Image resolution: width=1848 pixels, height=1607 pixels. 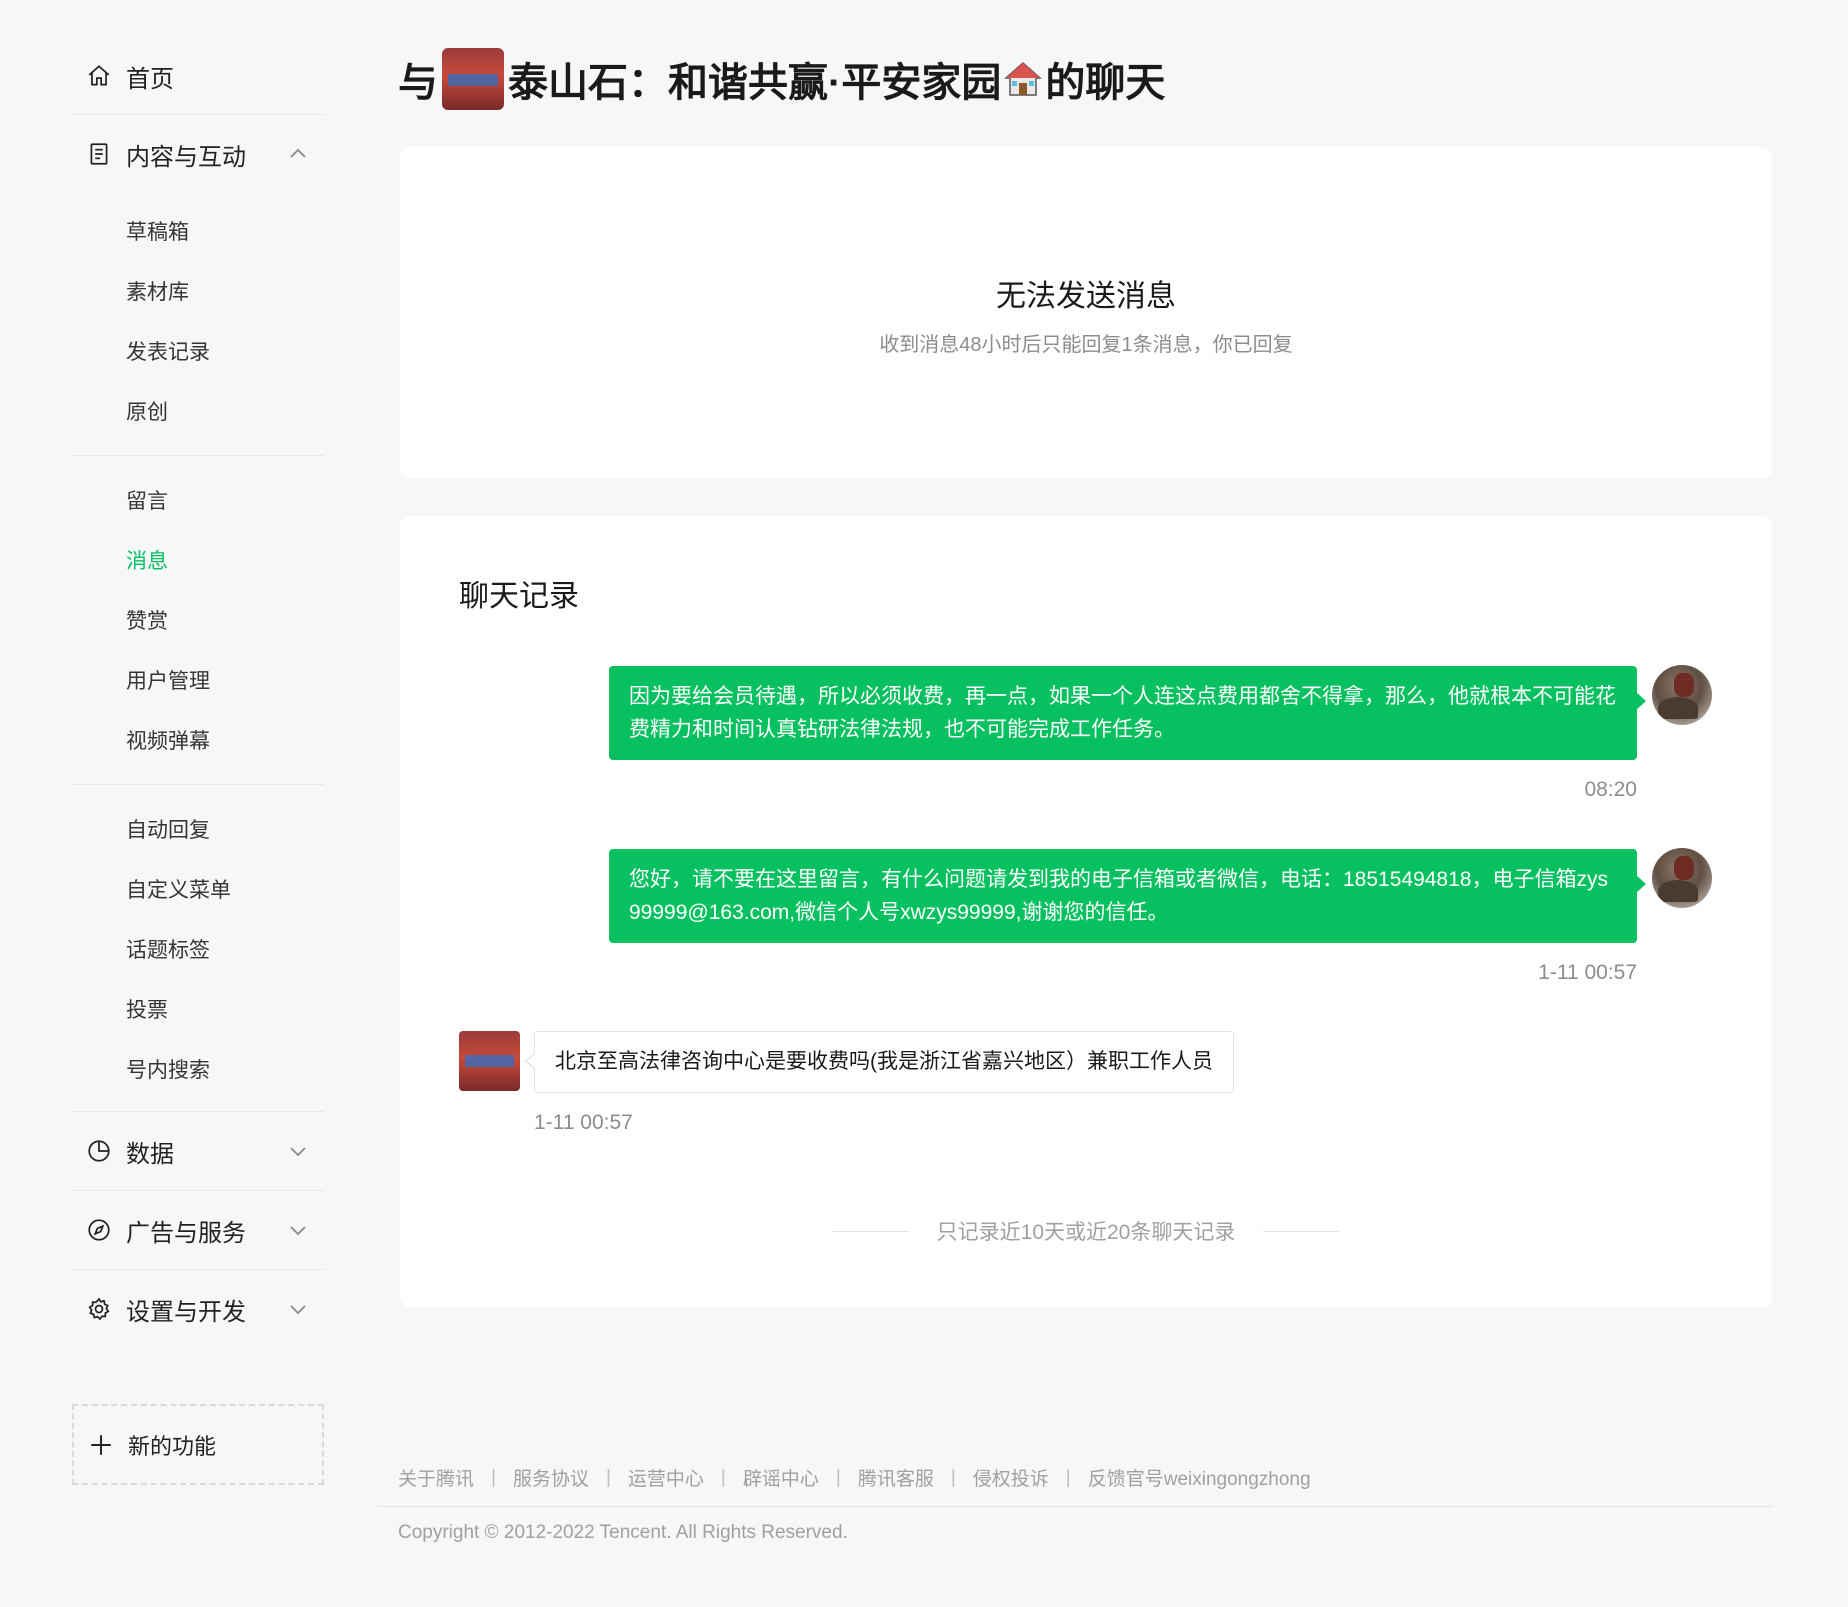 What do you see at coordinates (781, 1477) in the screenshot?
I see `footer-link-rumor-center: 辟谣中心` at bounding box center [781, 1477].